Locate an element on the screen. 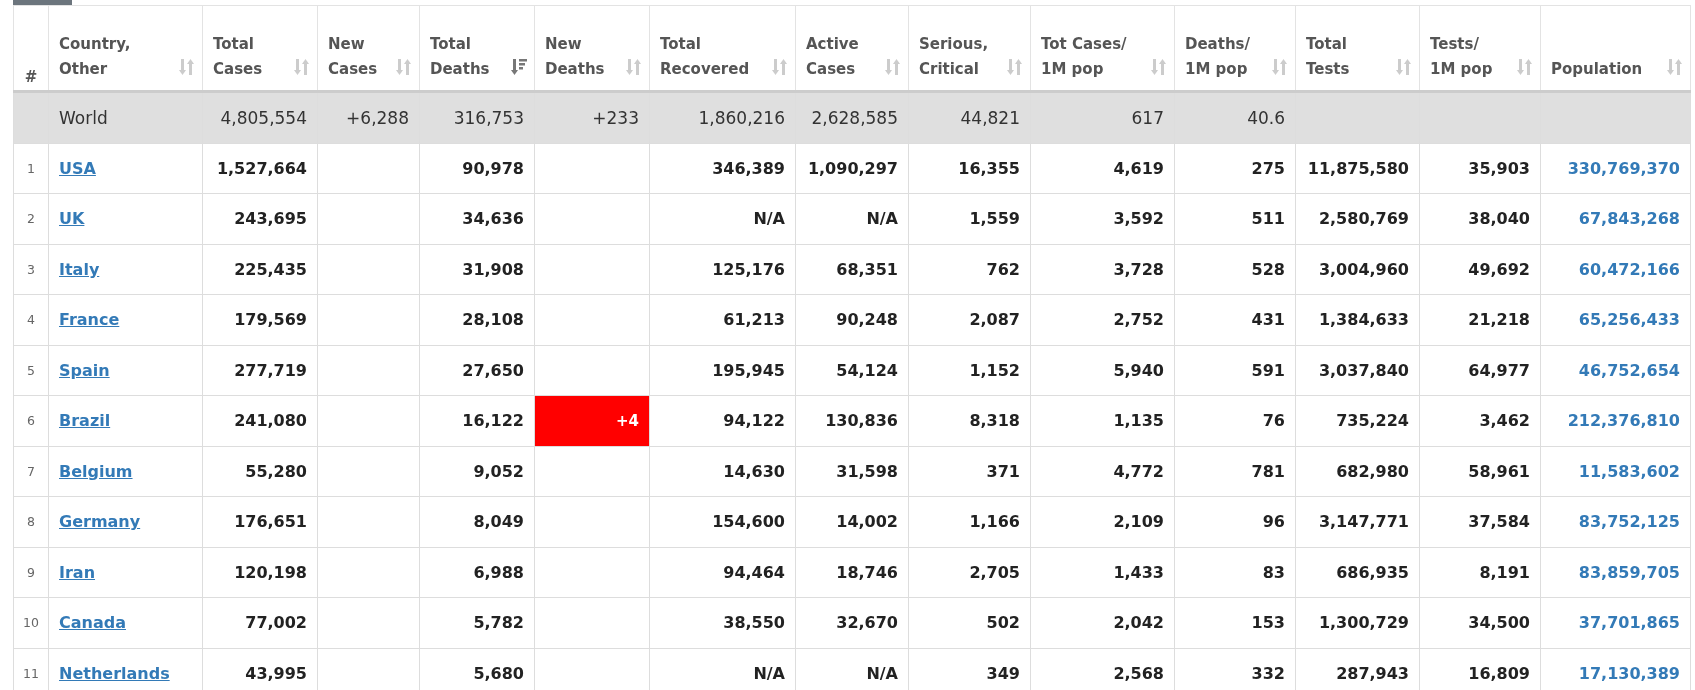 The image size is (1695, 690). table-cell: 2,568 is located at coordinates (1138, 673).